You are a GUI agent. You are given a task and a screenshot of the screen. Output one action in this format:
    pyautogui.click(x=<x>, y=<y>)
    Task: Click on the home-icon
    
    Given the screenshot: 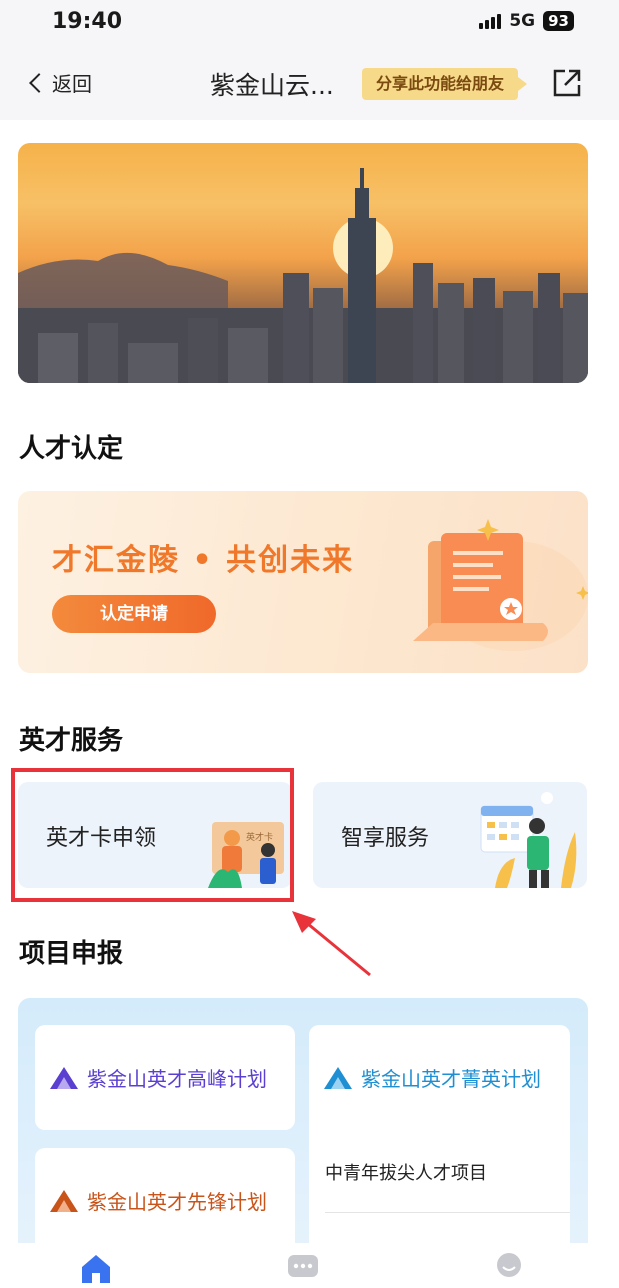 What is the action you would take?
    pyautogui.click(x=96, y=1268)
    